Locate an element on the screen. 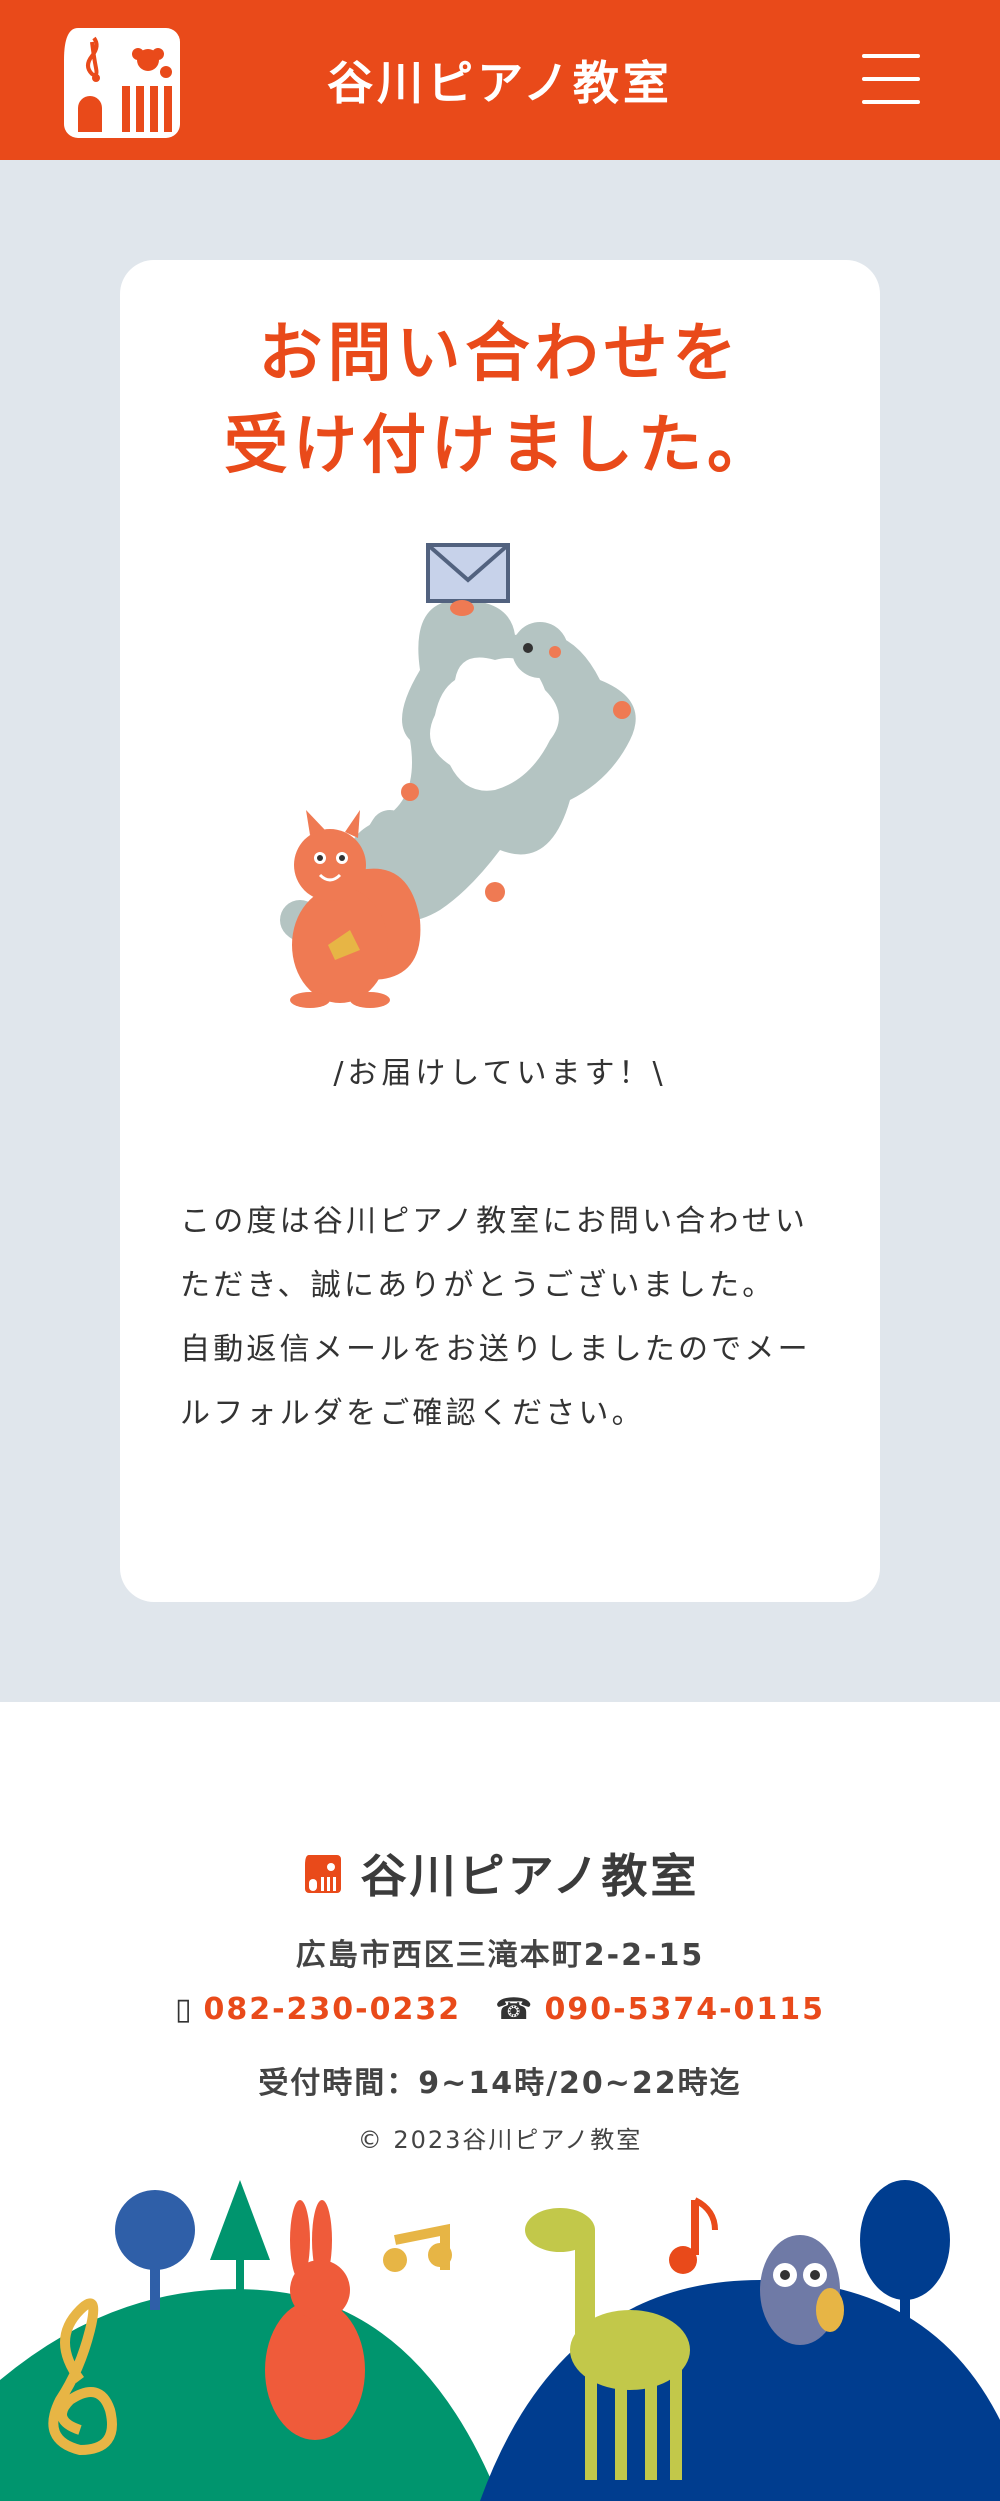 The image size is (1000, 2501). phone-link-mobile: ▯ 082-230-0232 is located at coordinates (318, 2009).